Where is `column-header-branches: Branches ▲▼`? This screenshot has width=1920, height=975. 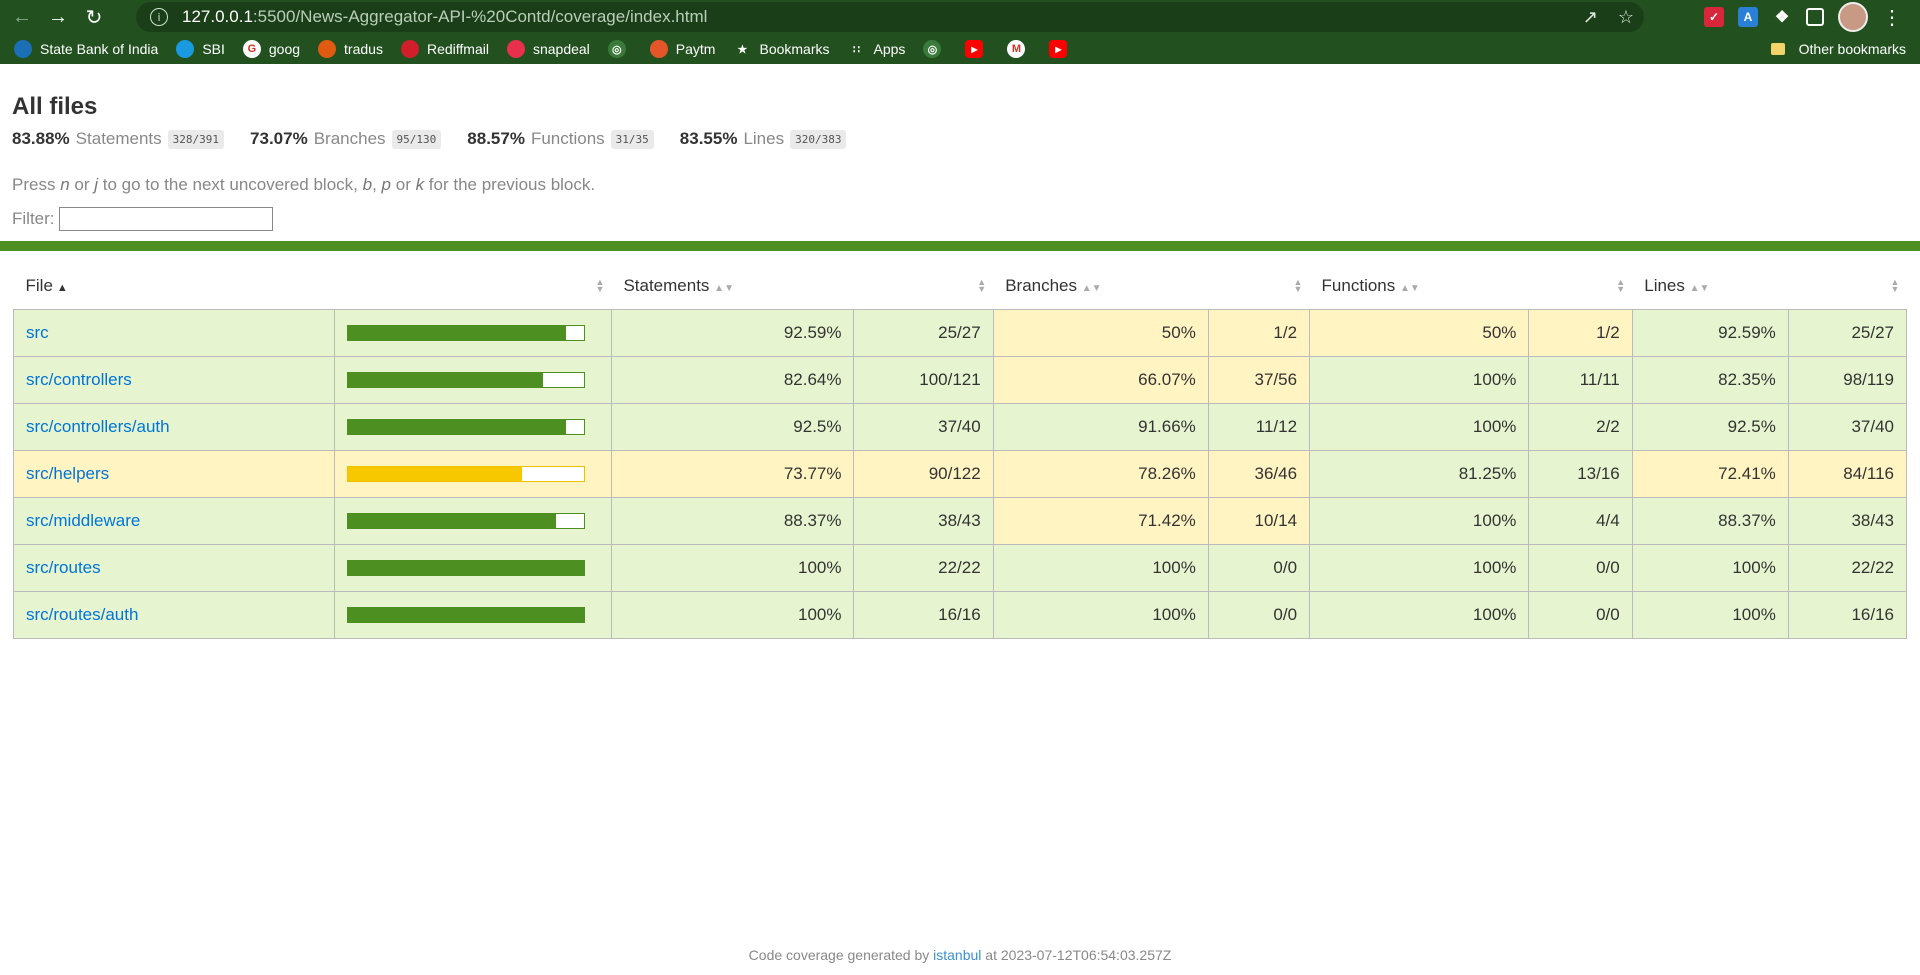
column-header-branches: Branches ▲▼ is located at coordinates (1100, 286).